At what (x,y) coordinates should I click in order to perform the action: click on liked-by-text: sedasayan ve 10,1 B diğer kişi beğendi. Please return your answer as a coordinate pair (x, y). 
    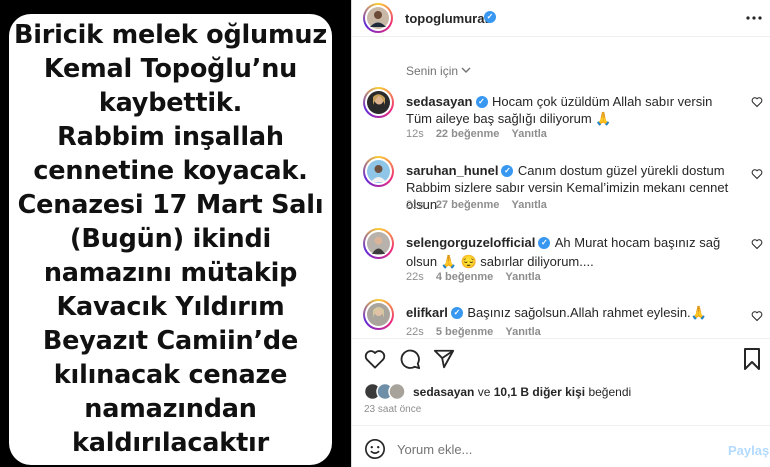
    Looking at the image, I should click on (522, 392).